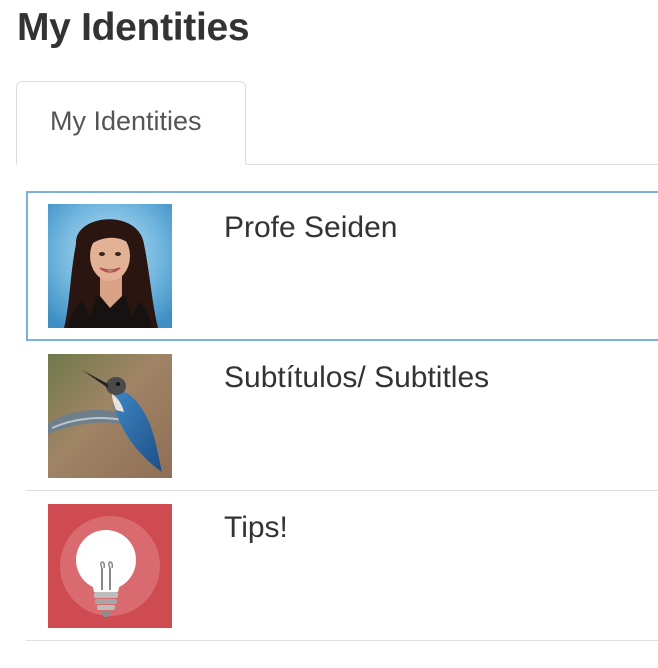 This screenshot has height=668, width=658. Describe the element at coordinates (133, 27) in the screenshot. I see `page-title: My Identities` at that location.